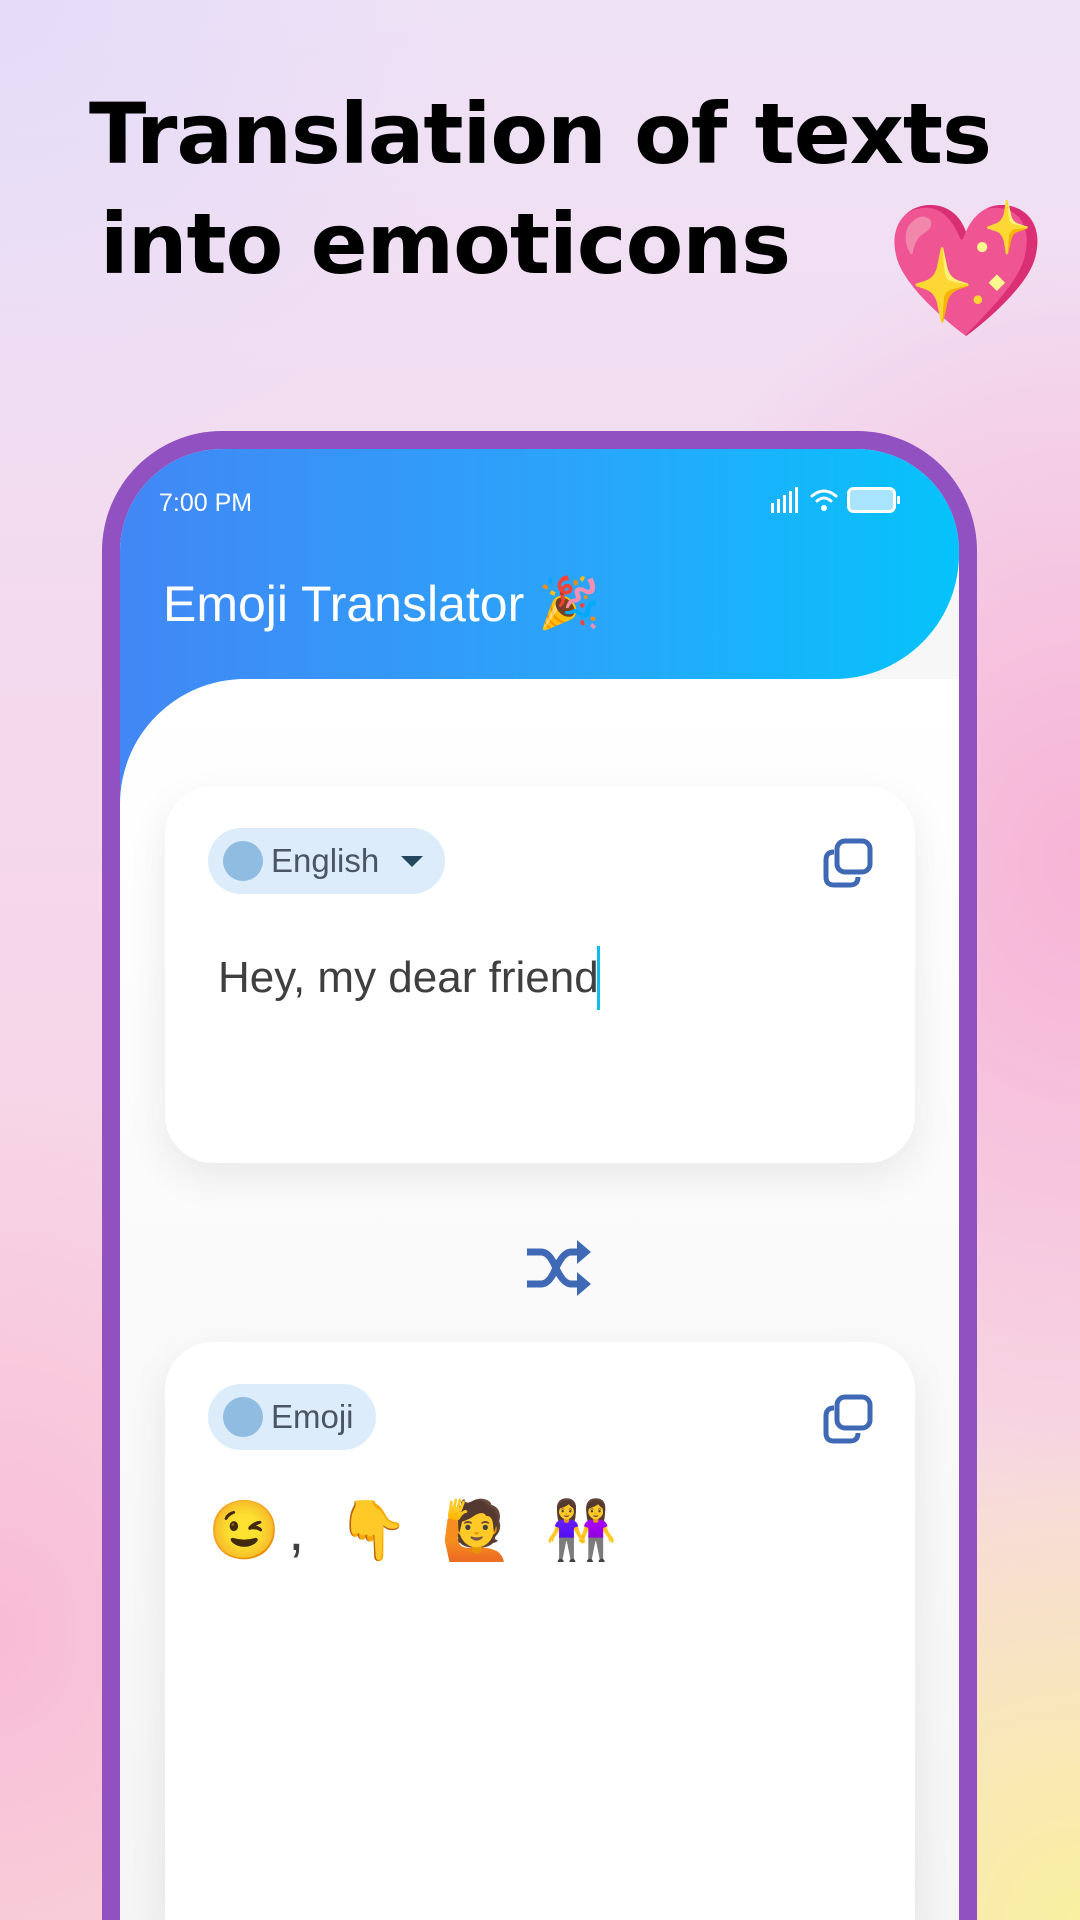  What do you see at coordinates (824, 500) in the screenshot?
I see `wifi-icon` at bounding box center [824, 500].